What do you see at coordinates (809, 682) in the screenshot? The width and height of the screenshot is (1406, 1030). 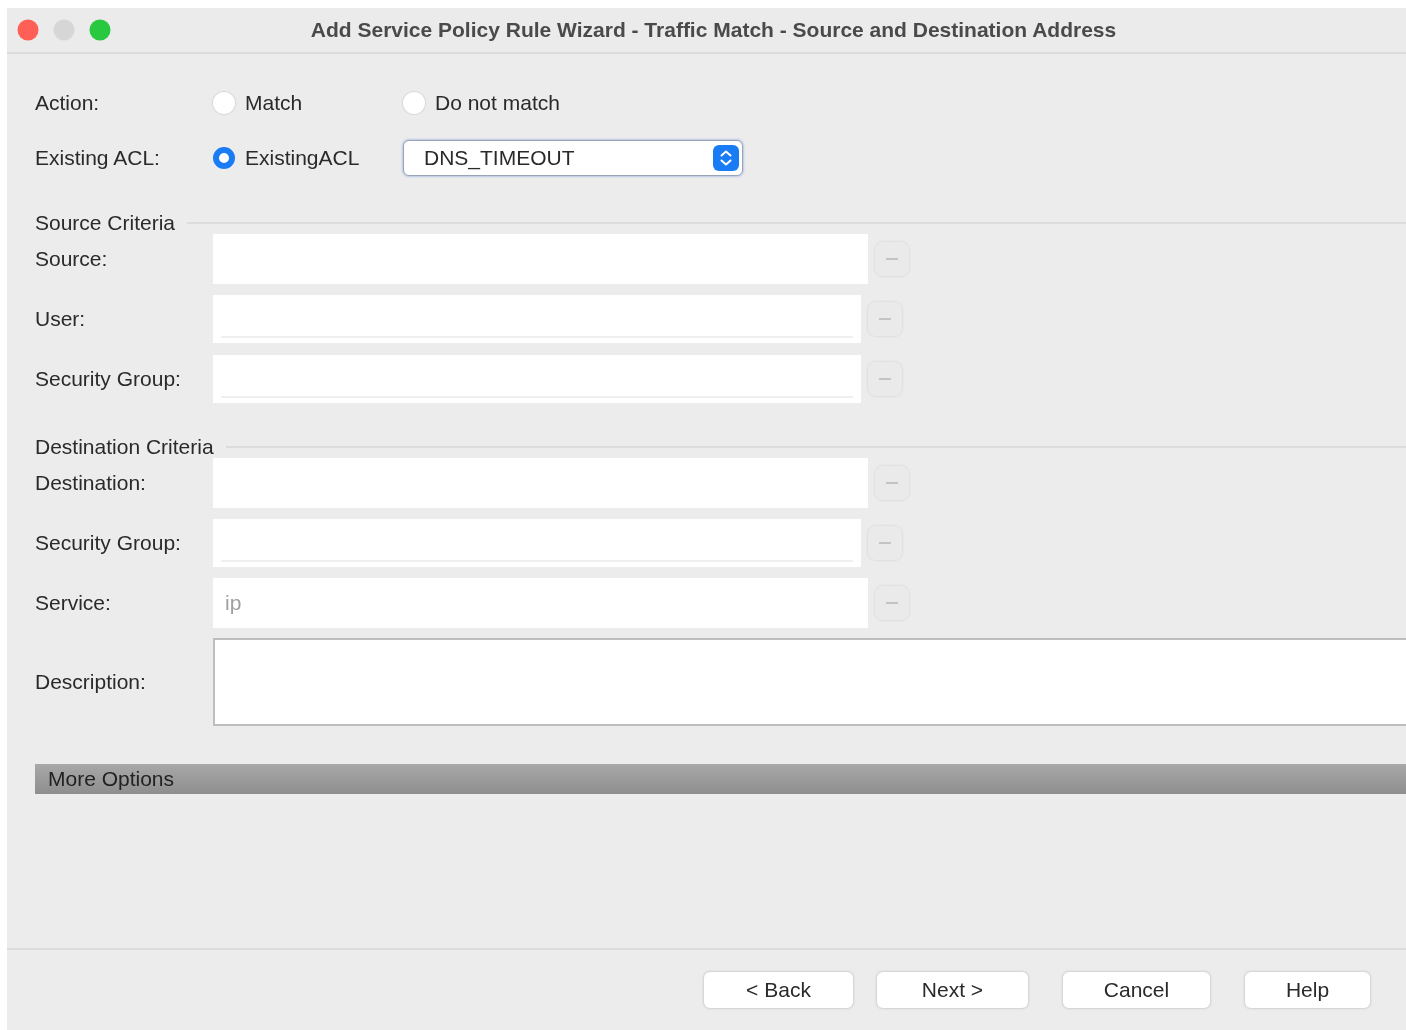 I see `description-field` at bounding box center [809, 682].